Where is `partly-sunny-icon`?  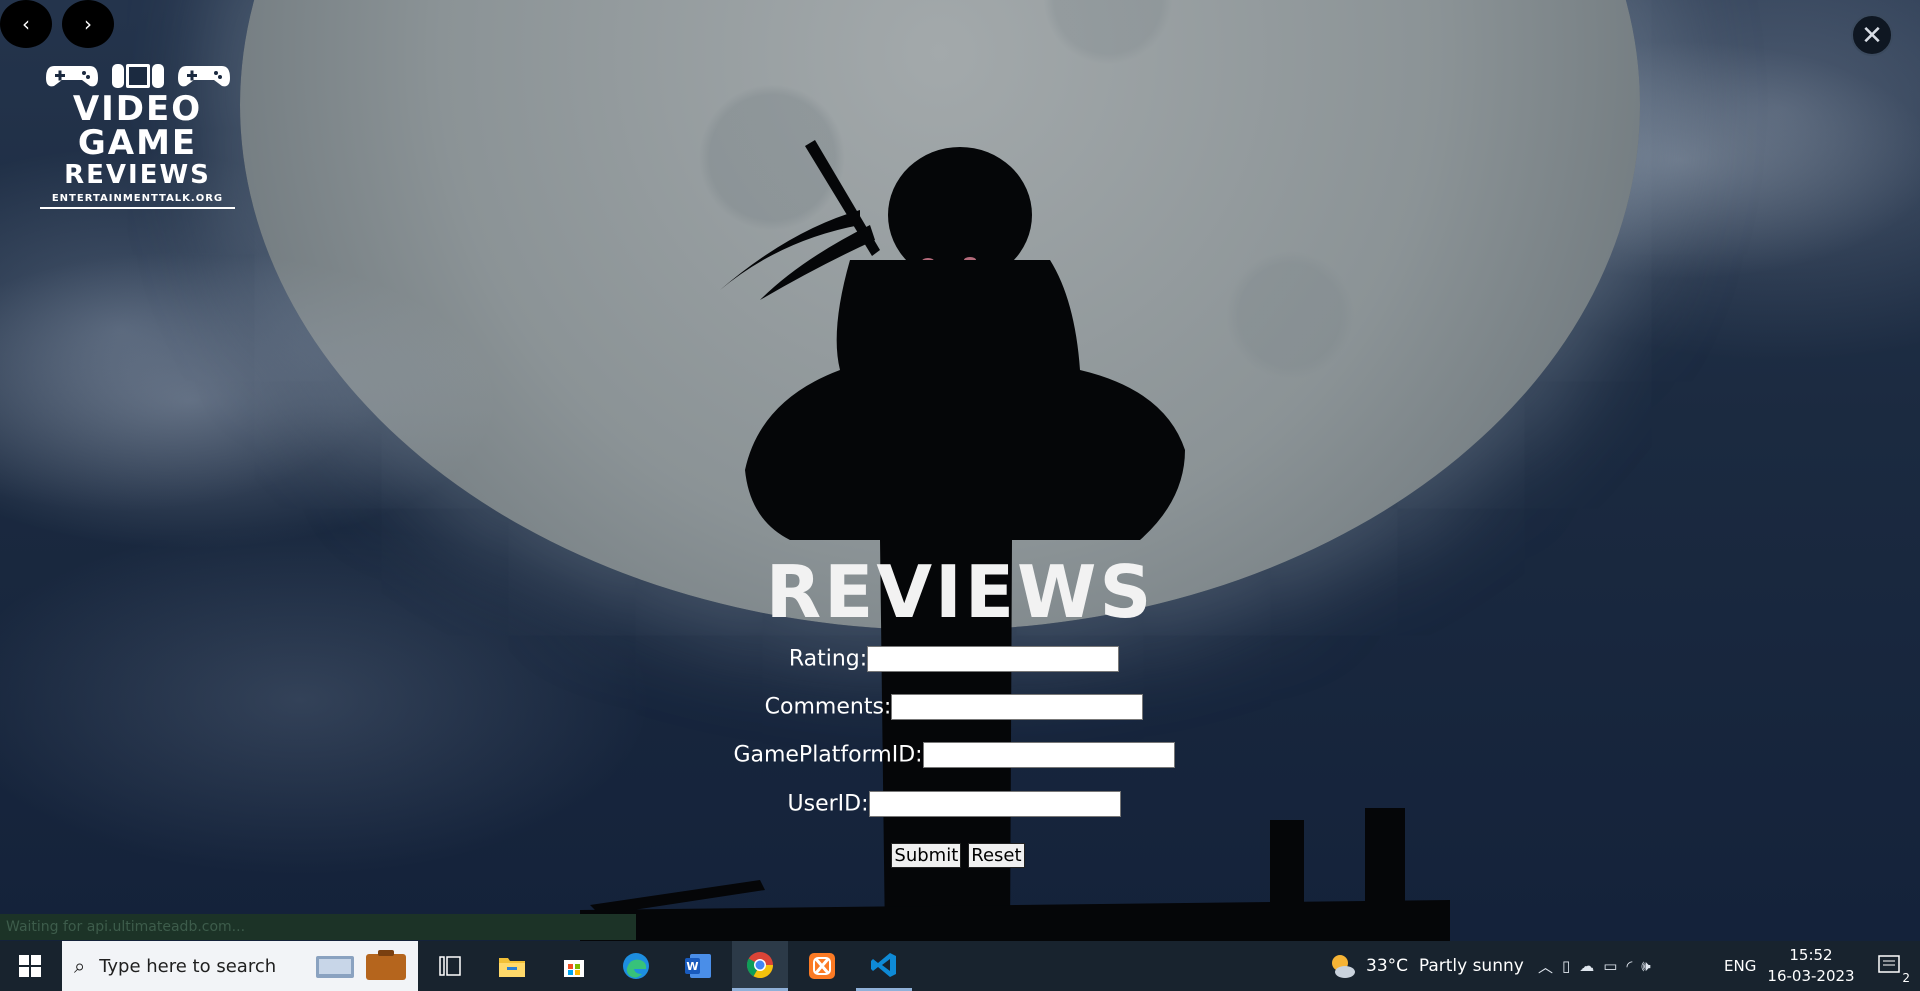 partly-sunny-icon is located at coordinates (1343, 966).